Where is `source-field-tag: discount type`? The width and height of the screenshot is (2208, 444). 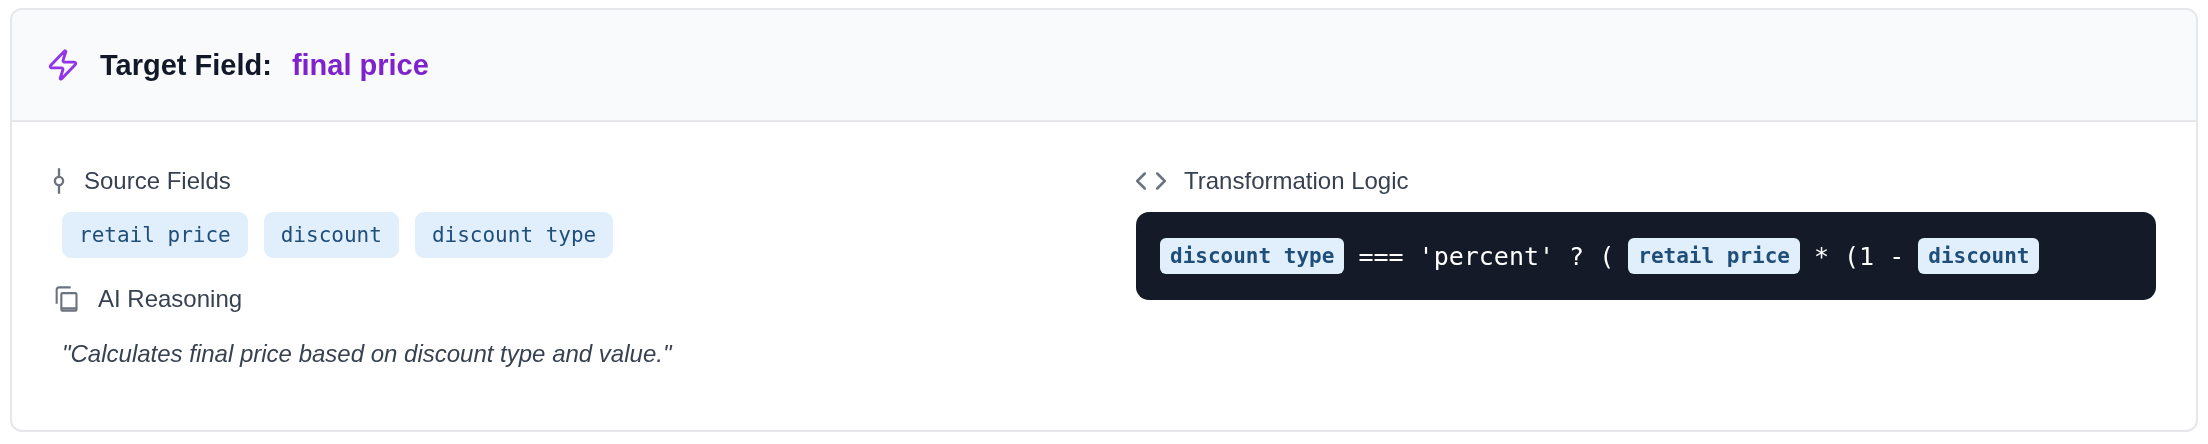
source-field-tag: discount type is located at coordinates (514, 235).